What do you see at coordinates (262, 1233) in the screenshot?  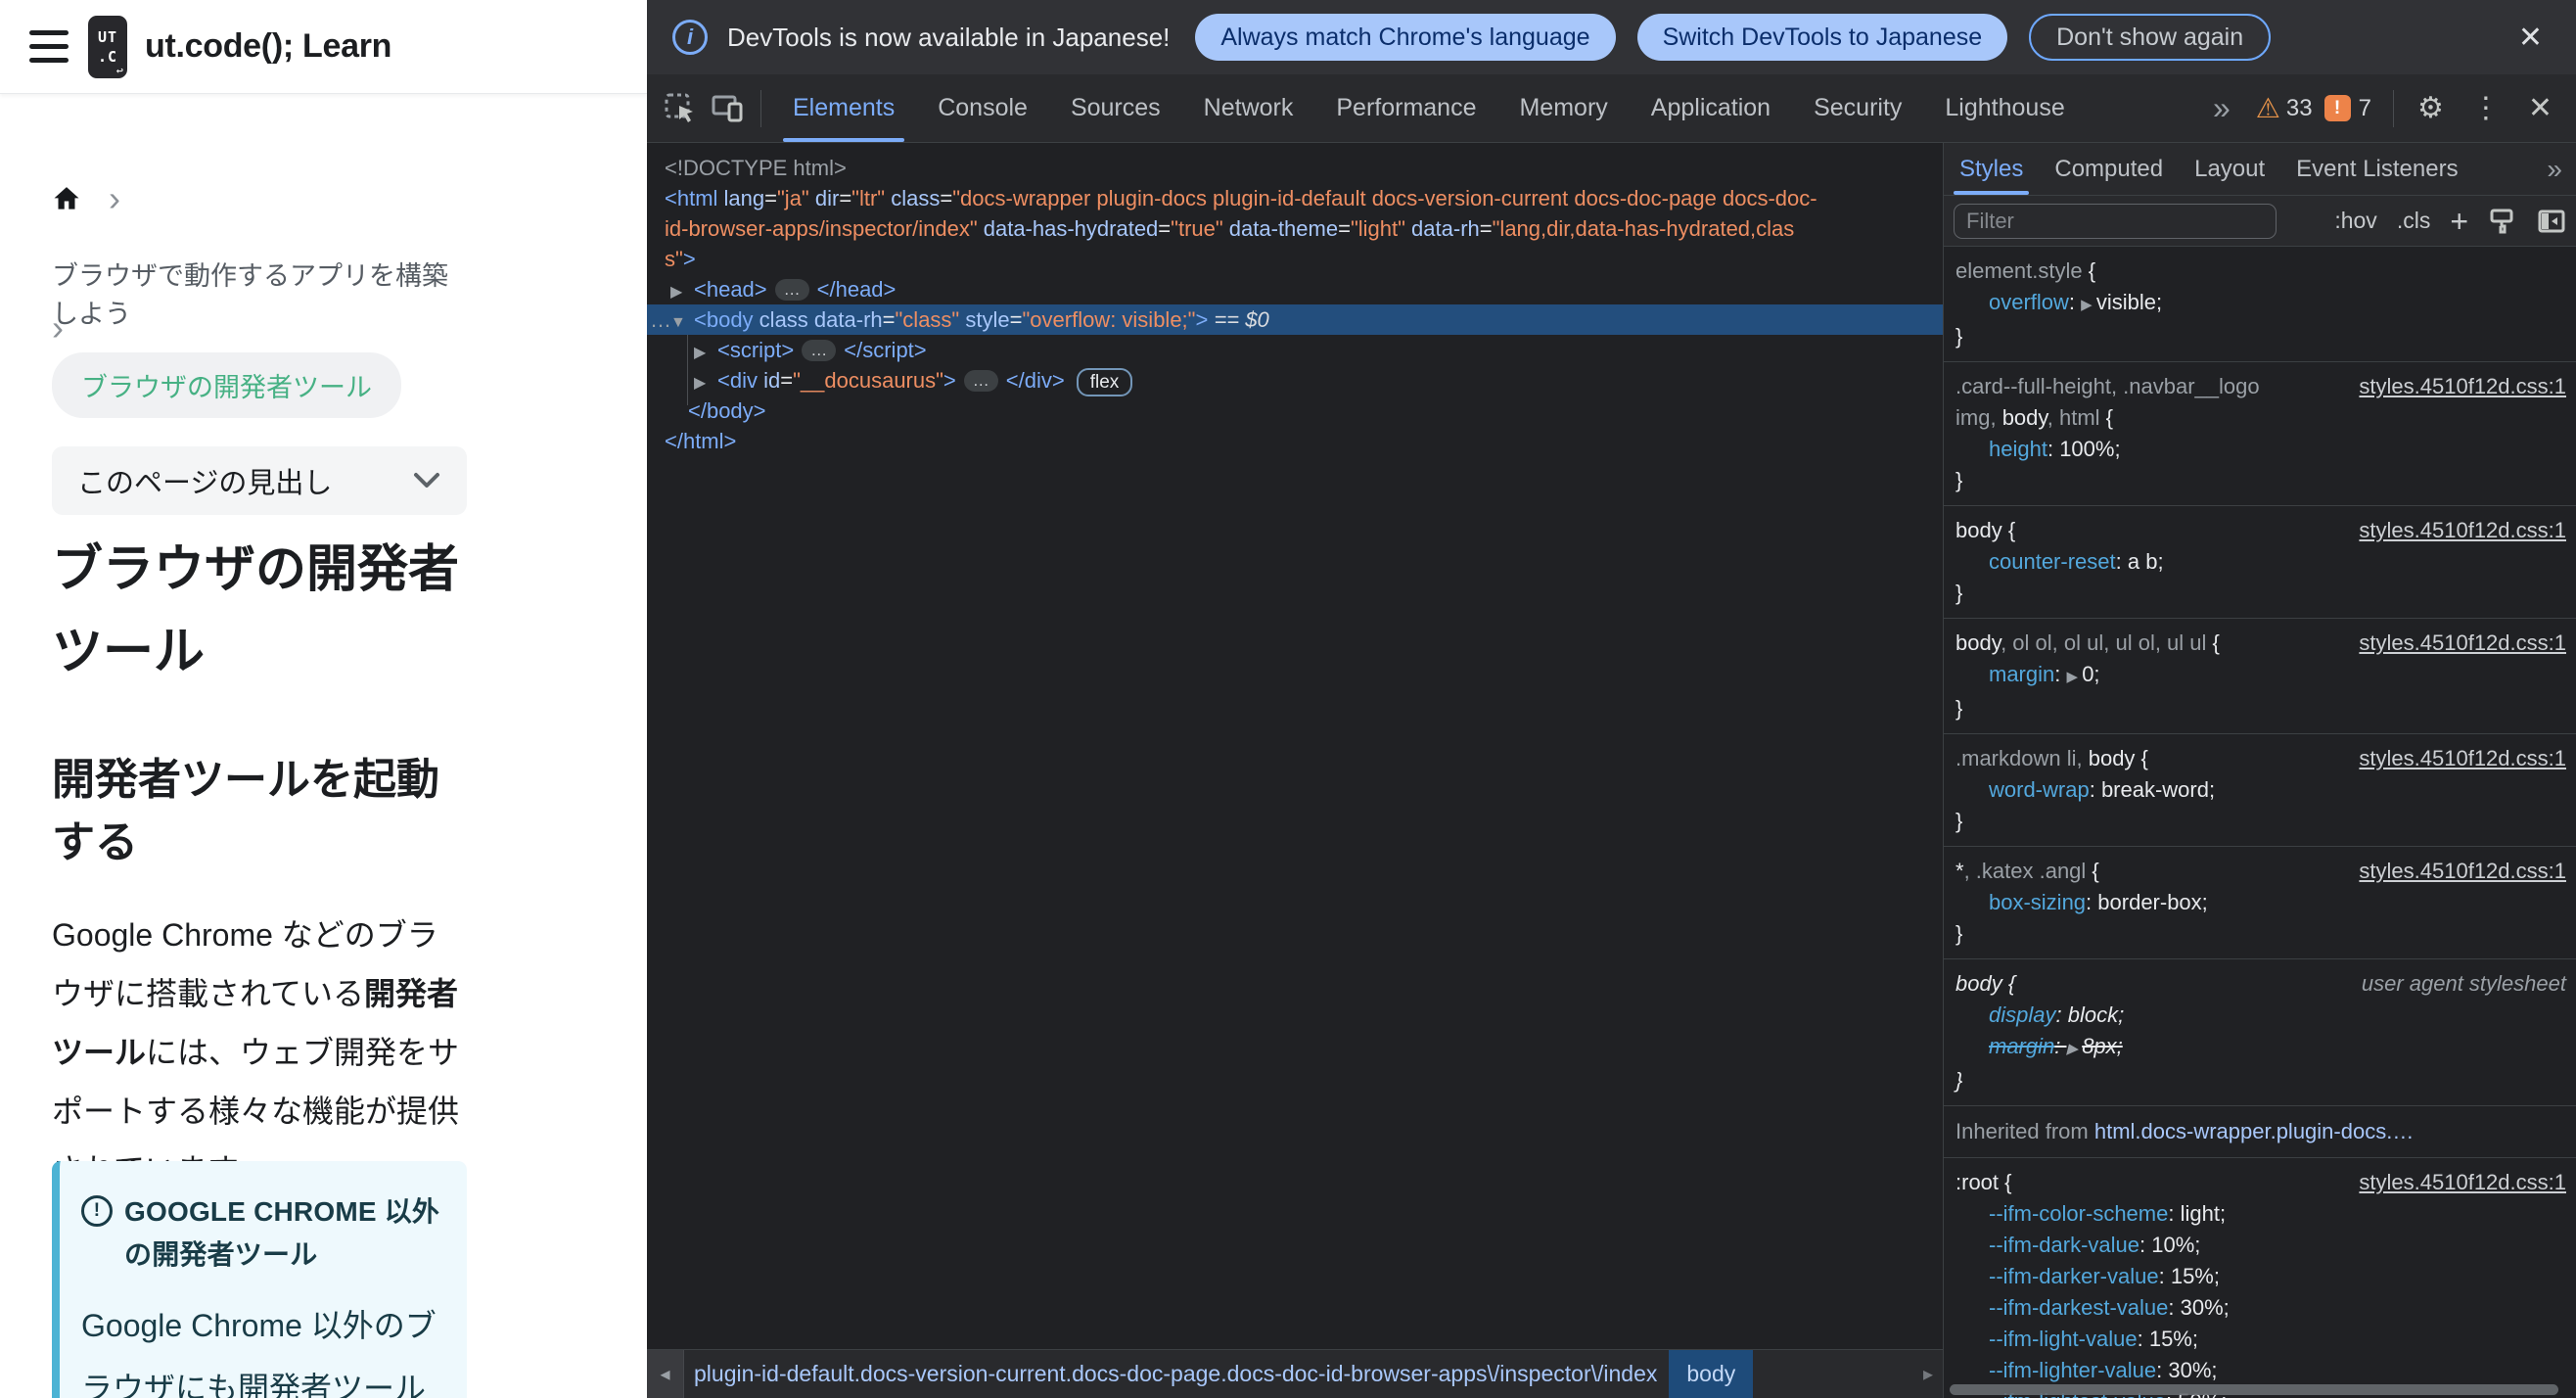 I see `admonition-title: ! GOOGLE CHROME 以外の開発者ツール` at bounding box center [262, 1233].